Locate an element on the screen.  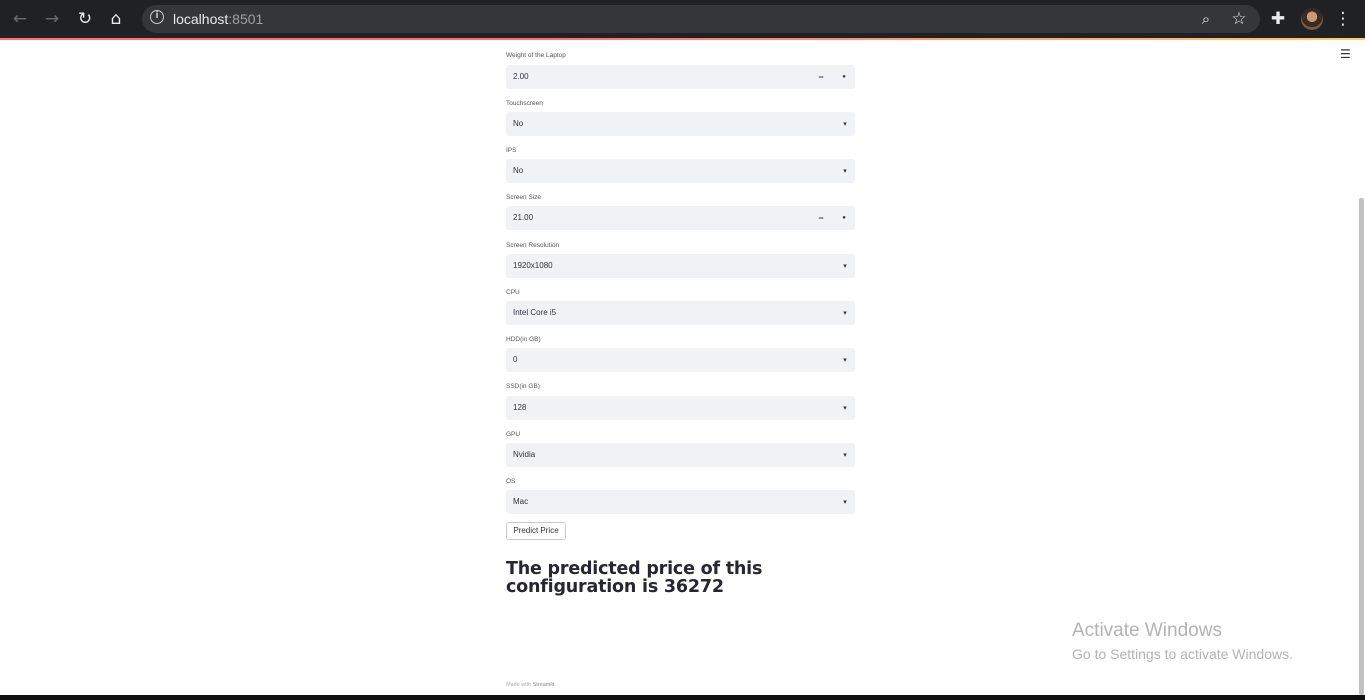
menu-icon: ⋮ is located at coordinates (1343, 19).